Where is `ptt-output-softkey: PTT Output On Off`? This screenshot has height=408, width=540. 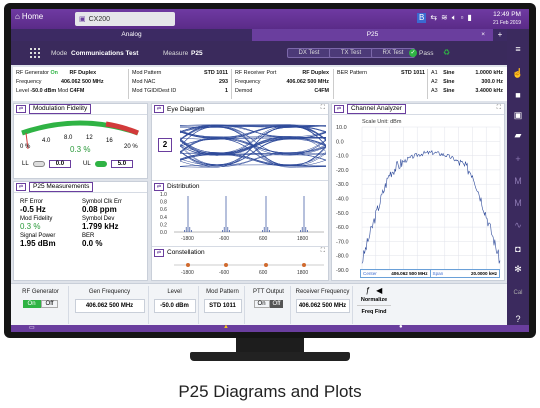 ptt-output-softkey: PTT Output On Off is located at coordinates (269, 305).